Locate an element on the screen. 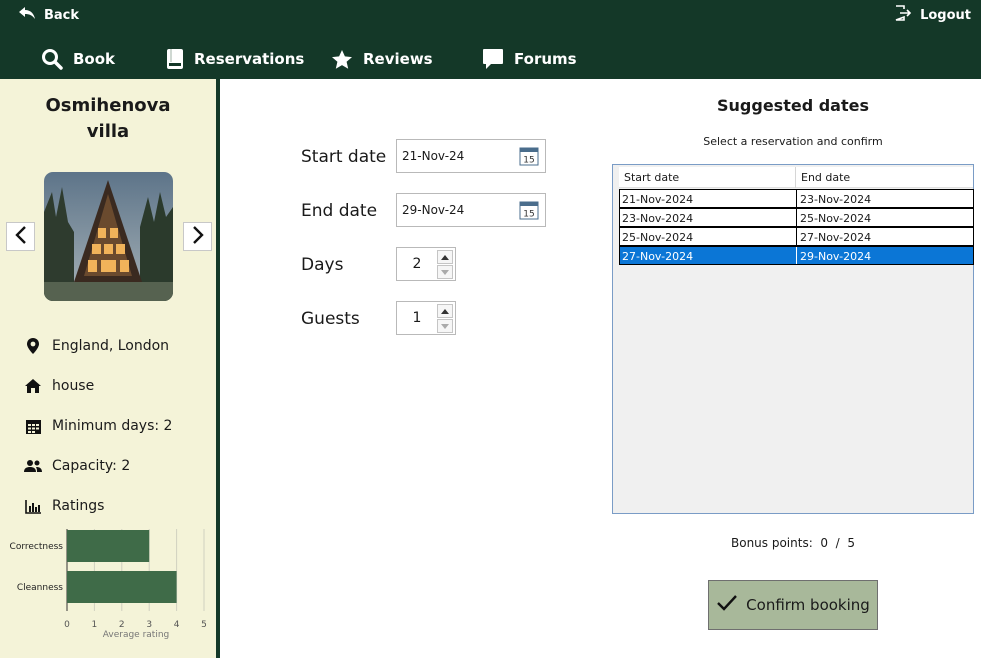  guests-value: 1 is located at coordinates (417, 318).